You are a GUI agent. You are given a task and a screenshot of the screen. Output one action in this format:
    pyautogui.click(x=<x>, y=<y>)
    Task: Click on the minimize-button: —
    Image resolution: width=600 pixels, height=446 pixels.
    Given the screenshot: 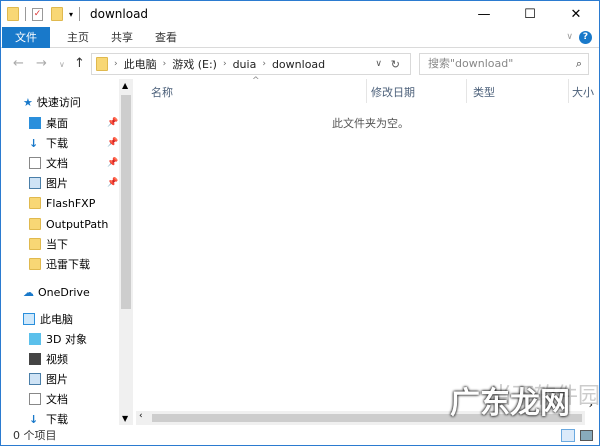 What is the action you would take?
    pyautogui.click(x=484, y=14)
    